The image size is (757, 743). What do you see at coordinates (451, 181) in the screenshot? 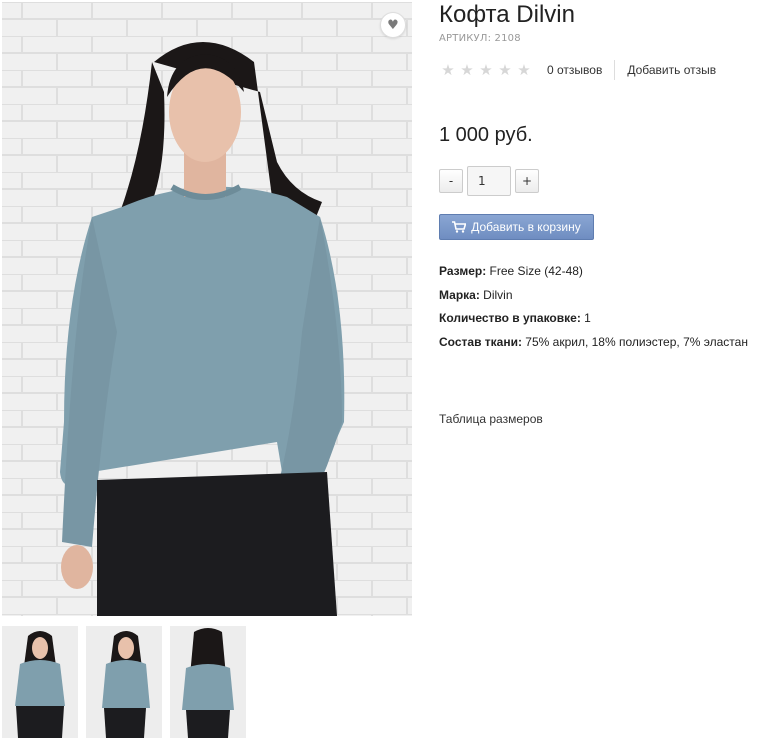
I see `quantity-decrease-button: -` at bounding box center [451, 181].